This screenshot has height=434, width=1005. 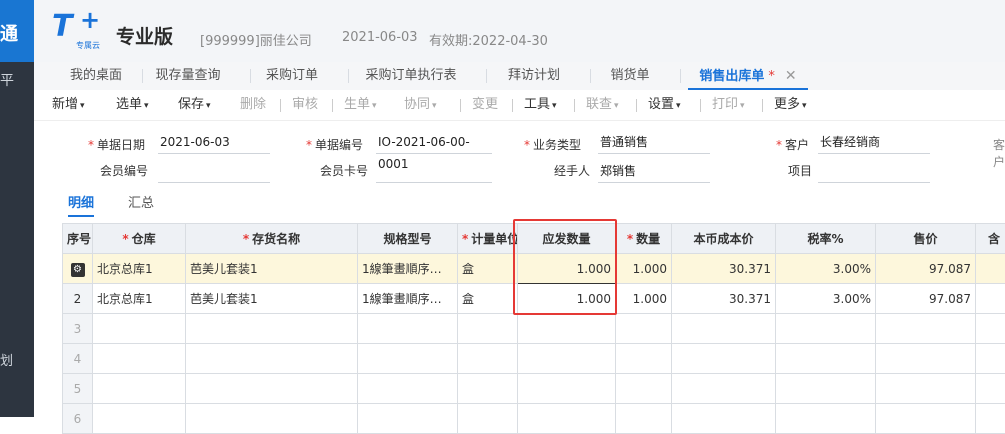 I want to click on query-link-button: 联查▾, so click(x=602, y=105).